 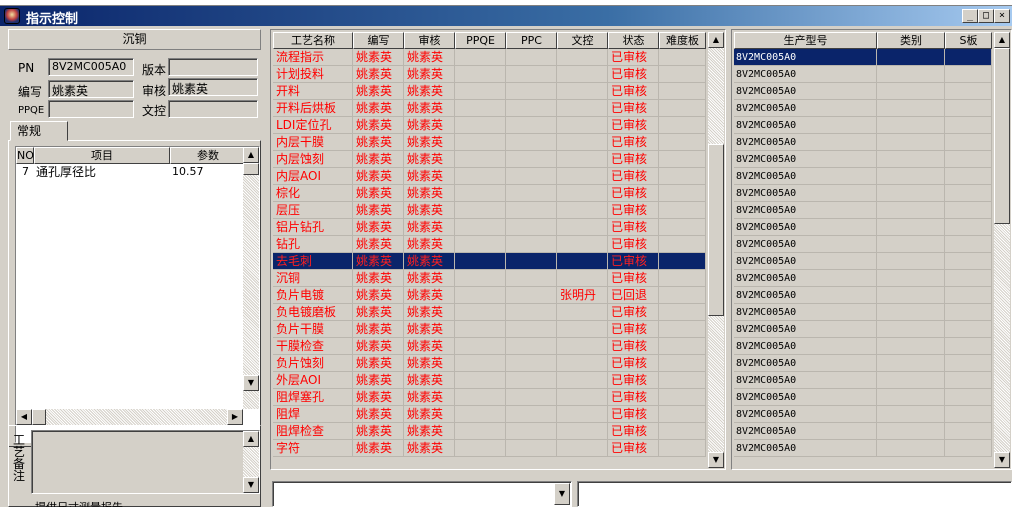 What do you see at coordinates (582, 295) in the screenshot?
I see `cell-doc-control: 张明丹` at bounding box center [582, 295].